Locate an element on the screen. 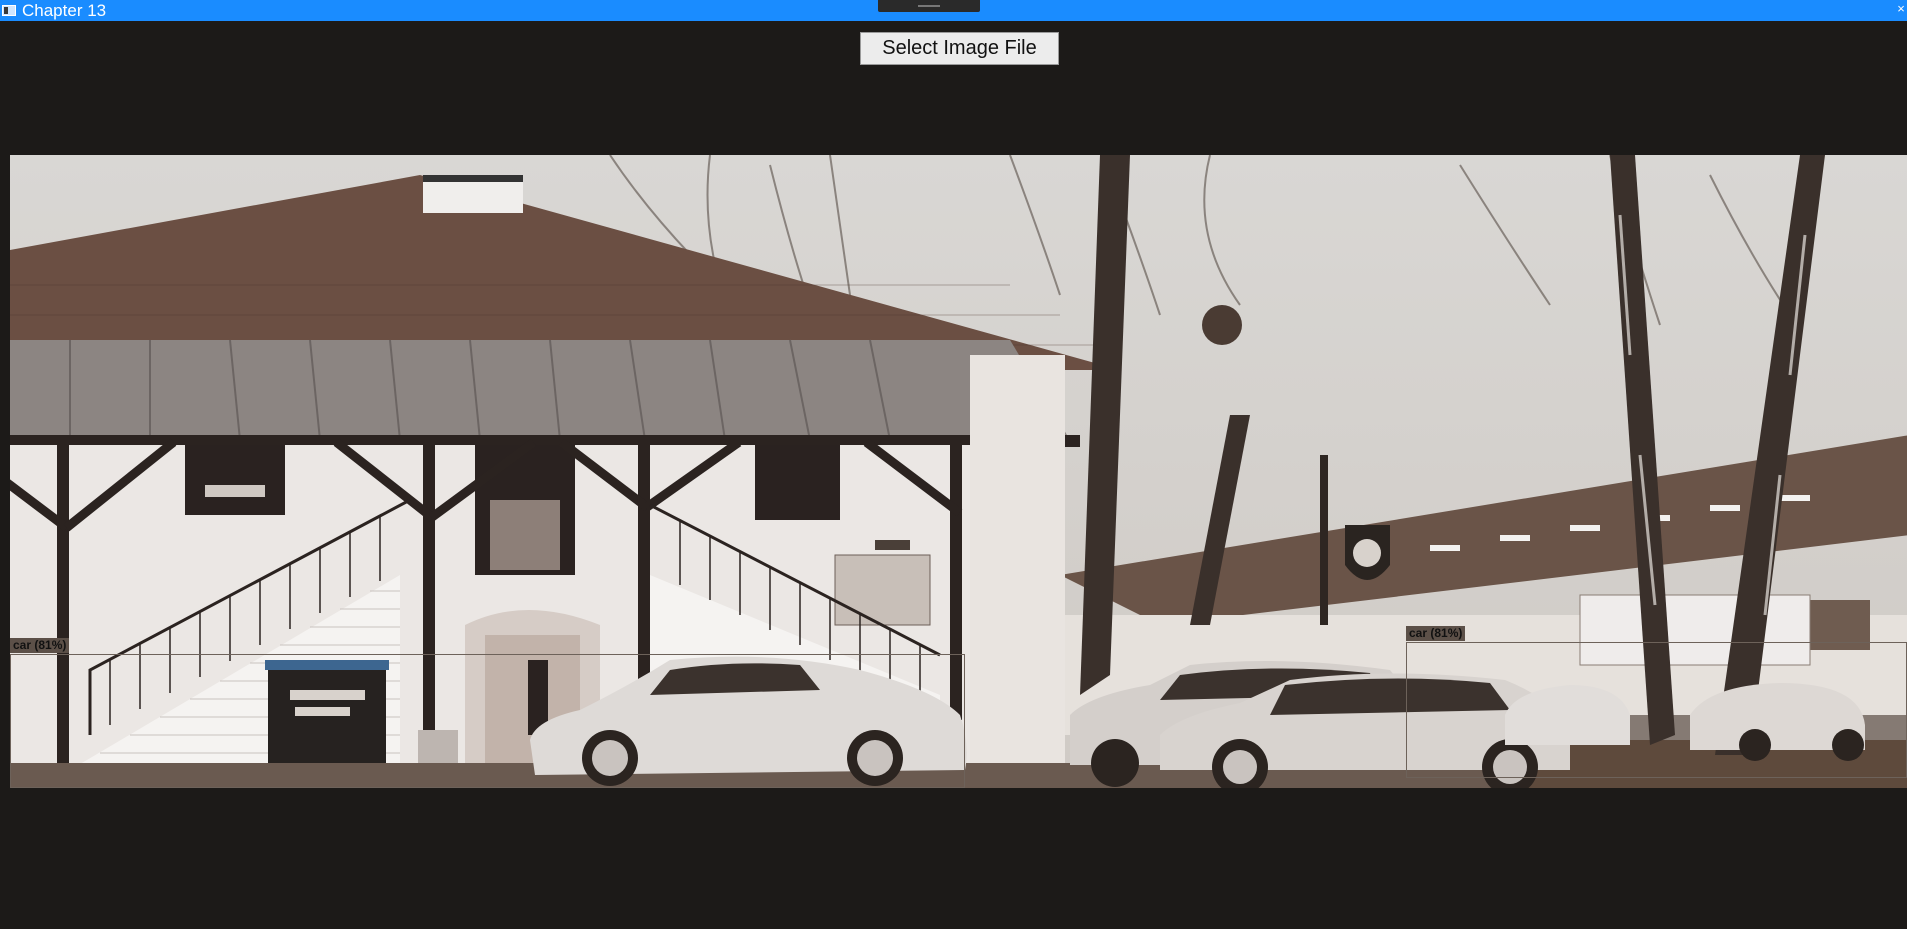 Image resolution: width=1907 pixels, height=929 pixels. window-title: Chapter 13 is located at coordinates (64, 10).